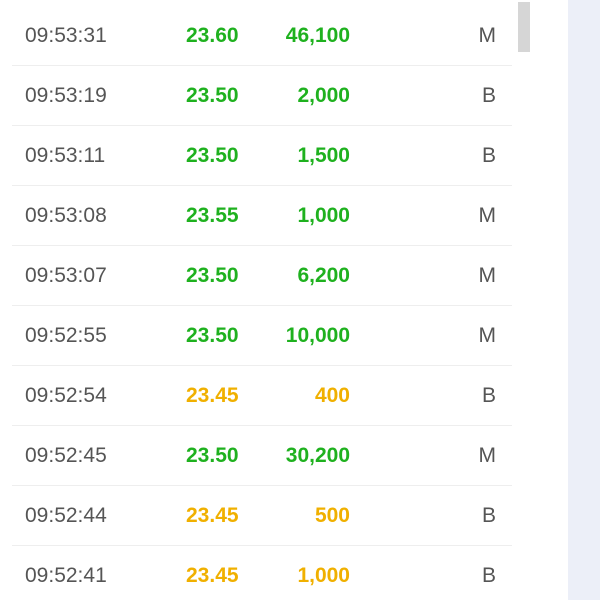  What do you see at coordinates (262, 396) in the screenshot?
I see `trade-row: 09:52:54 23.45 400 B` at bounding box center [262, 396].